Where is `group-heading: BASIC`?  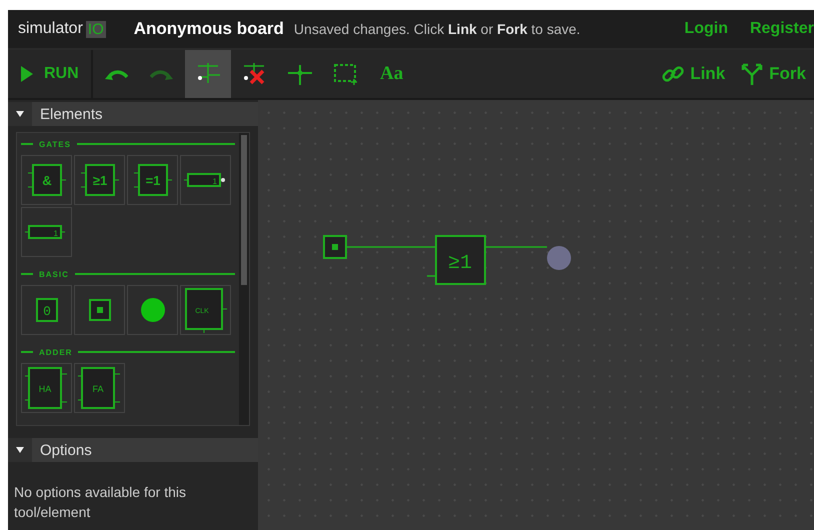 group-heading: BASIC is located at coordinates (128, 274).